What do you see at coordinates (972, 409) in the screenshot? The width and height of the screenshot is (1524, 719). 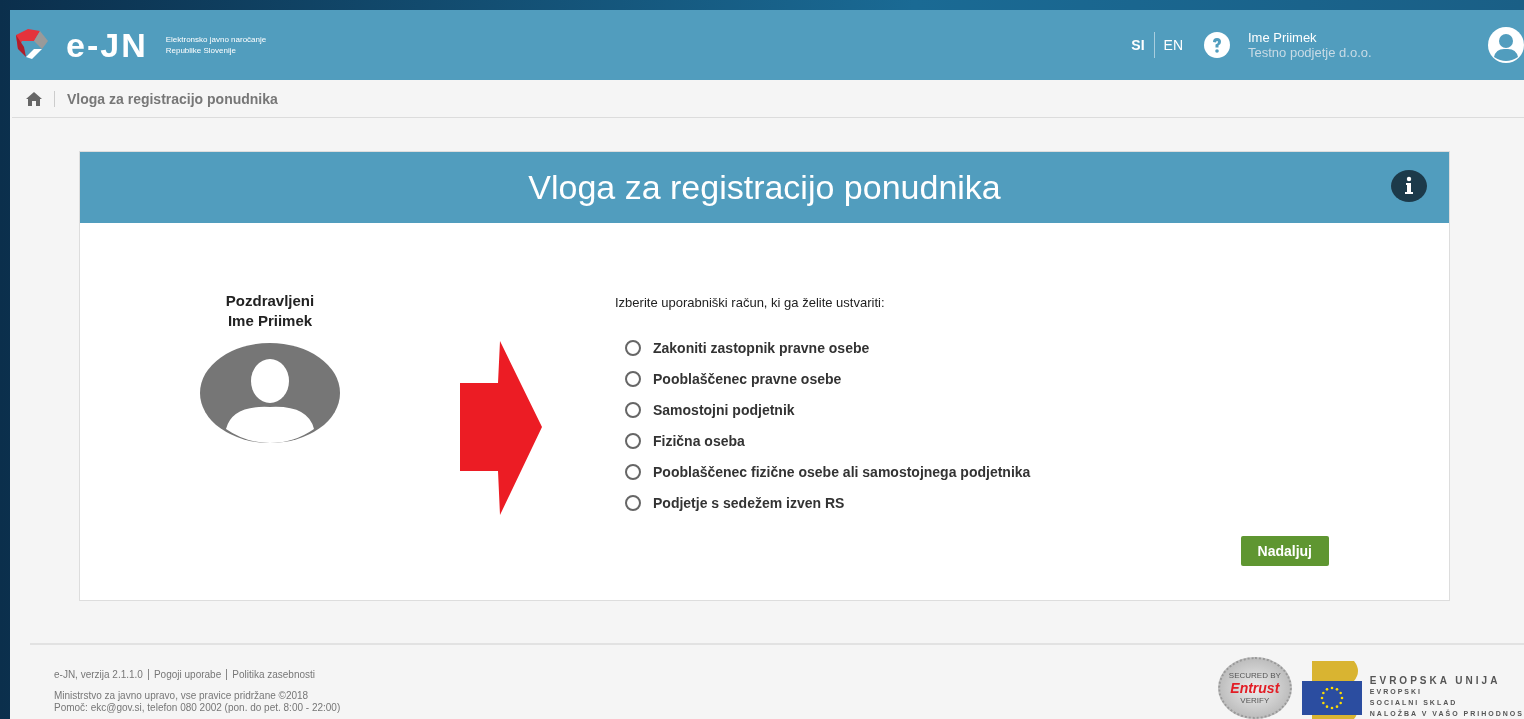 I see `account-type-option: Samostojni podjetnik` at bounding box center [972, 409].